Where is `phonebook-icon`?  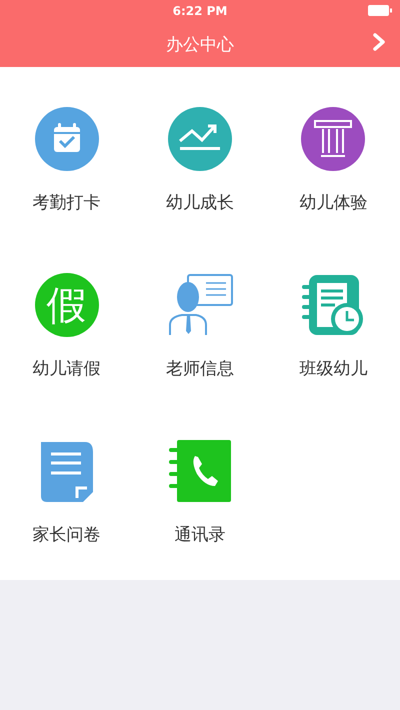 phonebook-icon is located at coordinates (199, 471).